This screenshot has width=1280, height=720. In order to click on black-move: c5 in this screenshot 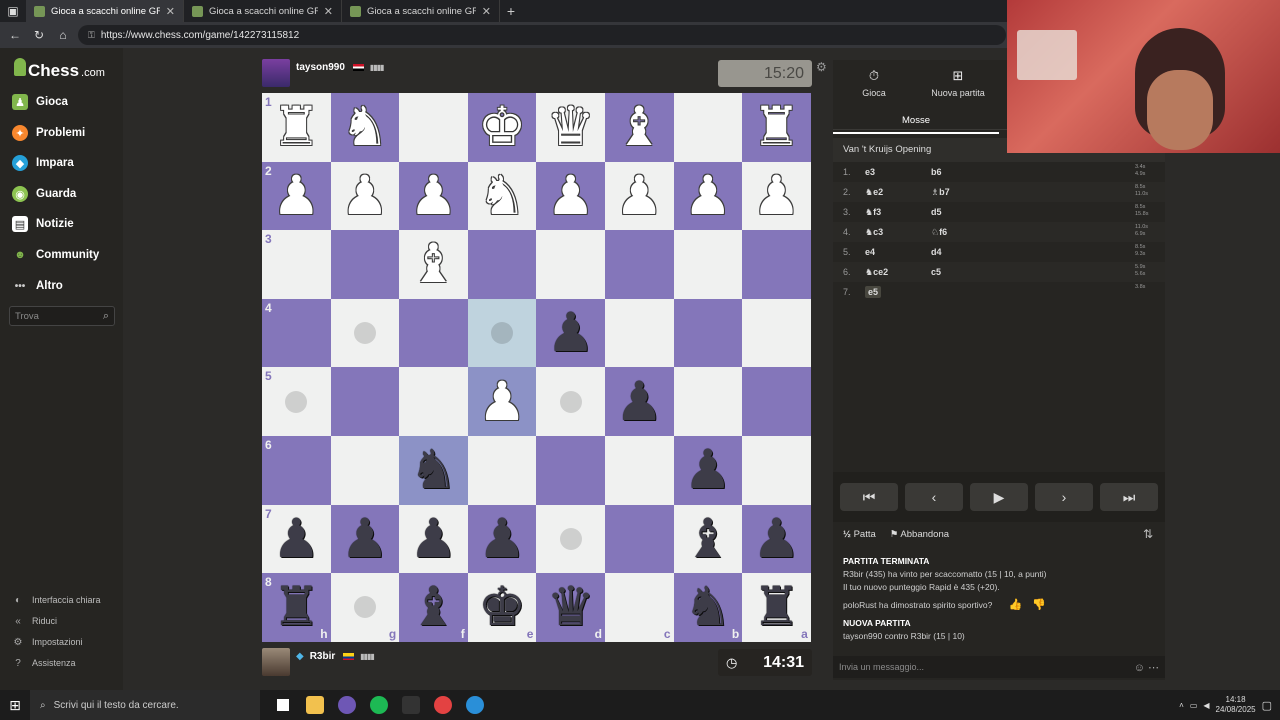, I will do `click(1006, 272)`.